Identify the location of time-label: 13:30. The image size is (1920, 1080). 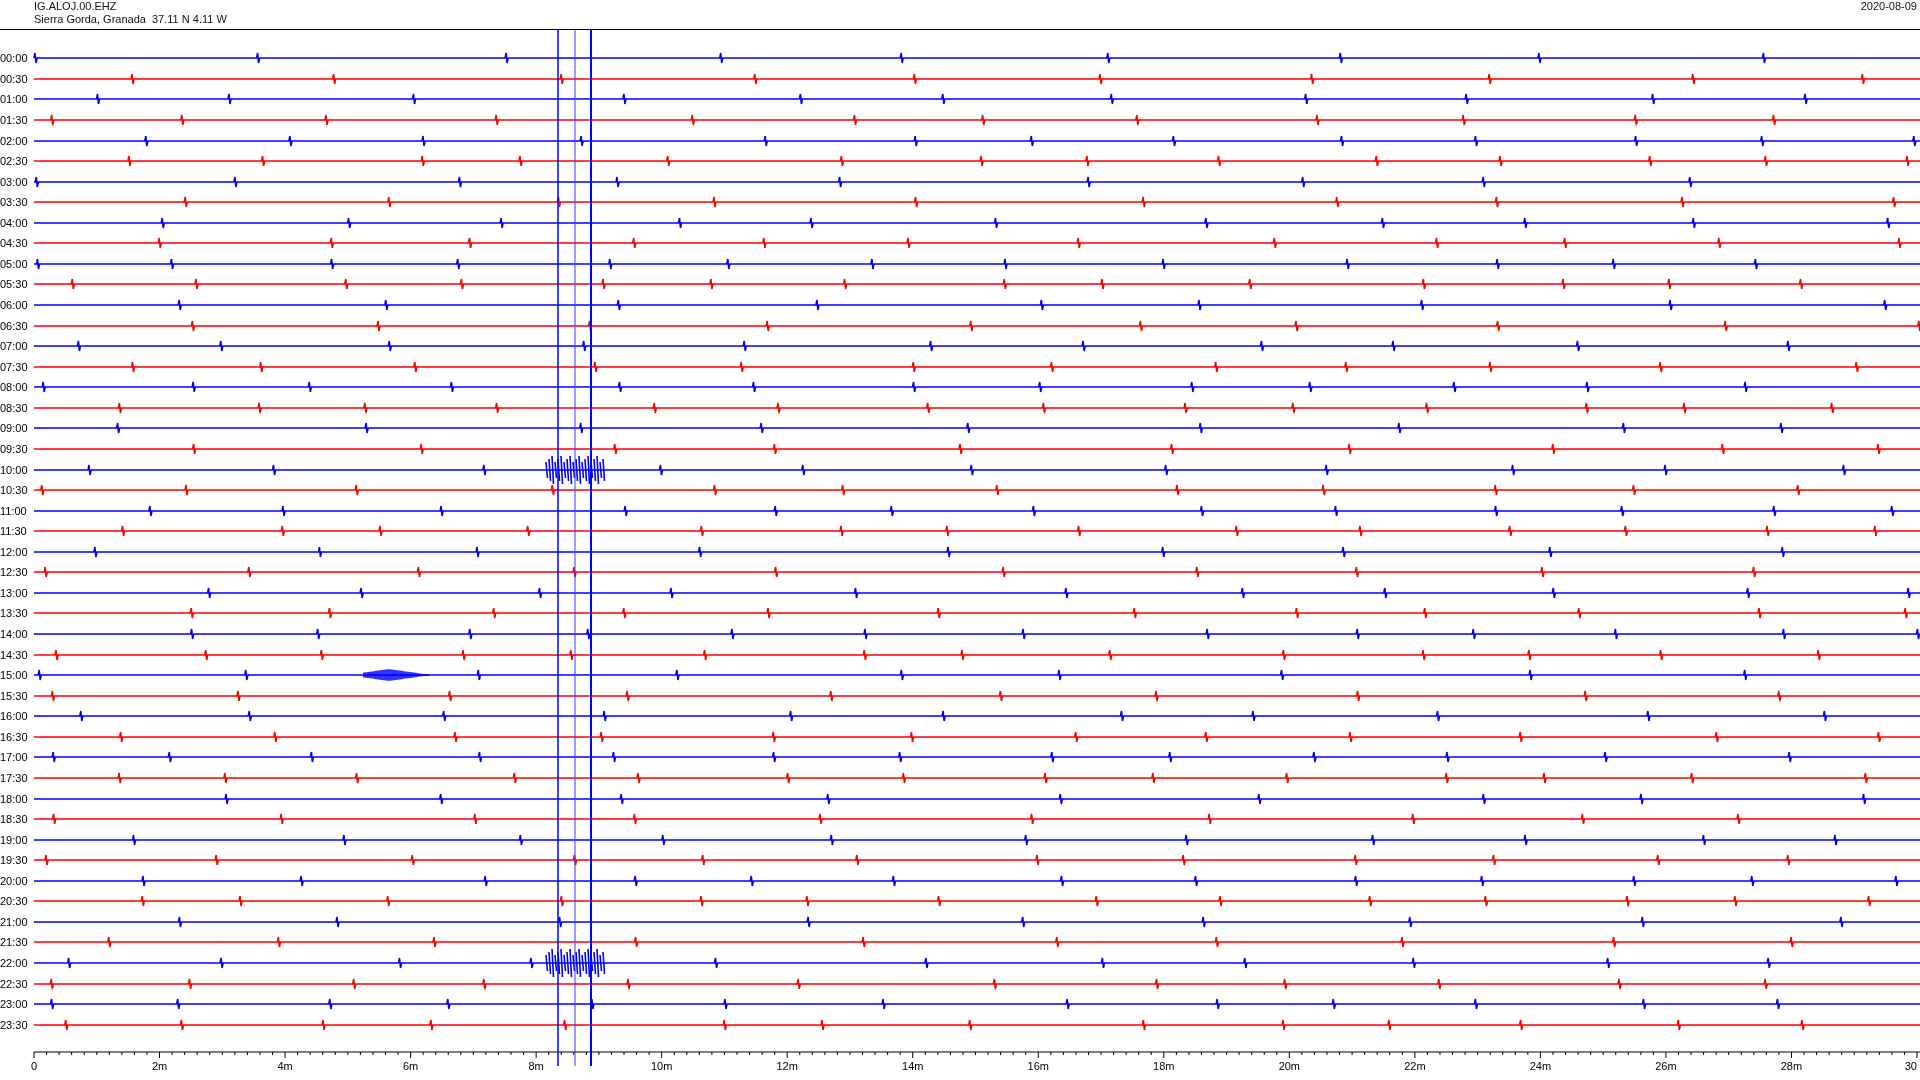
(14, 613).